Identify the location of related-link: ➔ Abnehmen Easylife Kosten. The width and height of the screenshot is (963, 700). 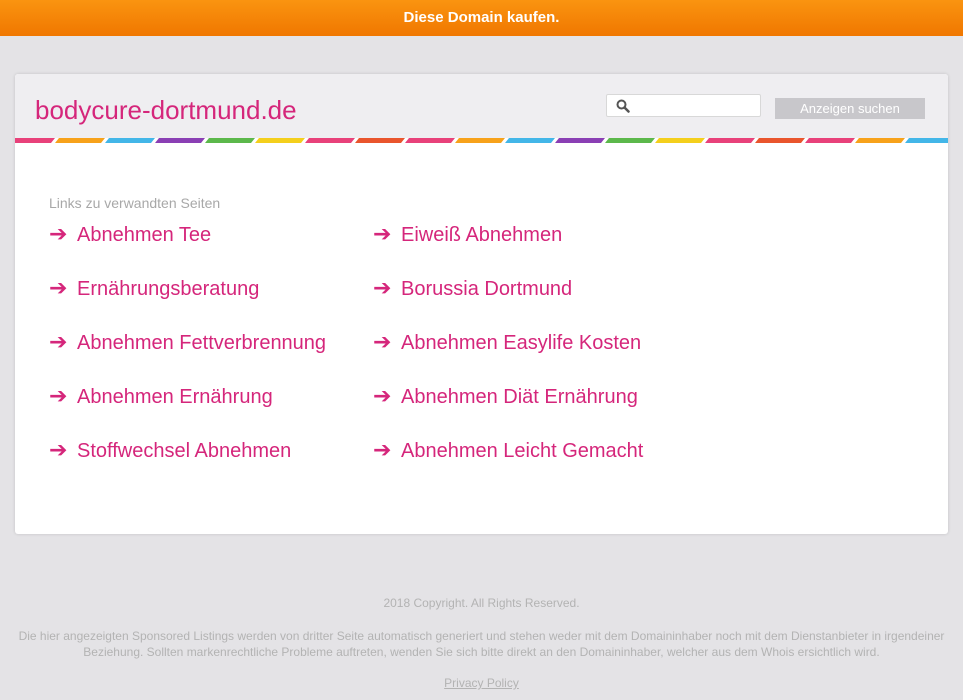
(508, 356).